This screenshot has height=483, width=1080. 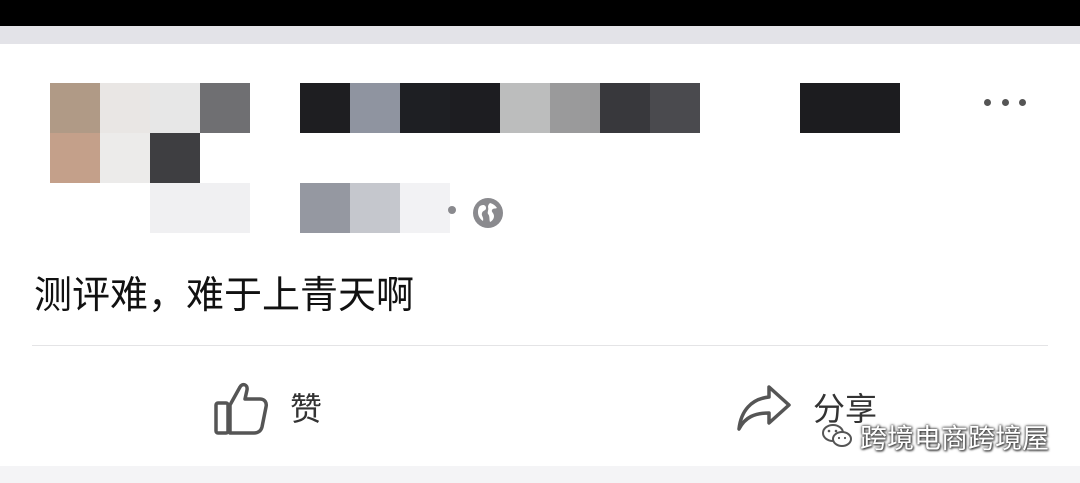 What do you see at coordinates (987, 102) in the screenshot?
I see `more-horizontal-icon` at bounding box center [987, 102].